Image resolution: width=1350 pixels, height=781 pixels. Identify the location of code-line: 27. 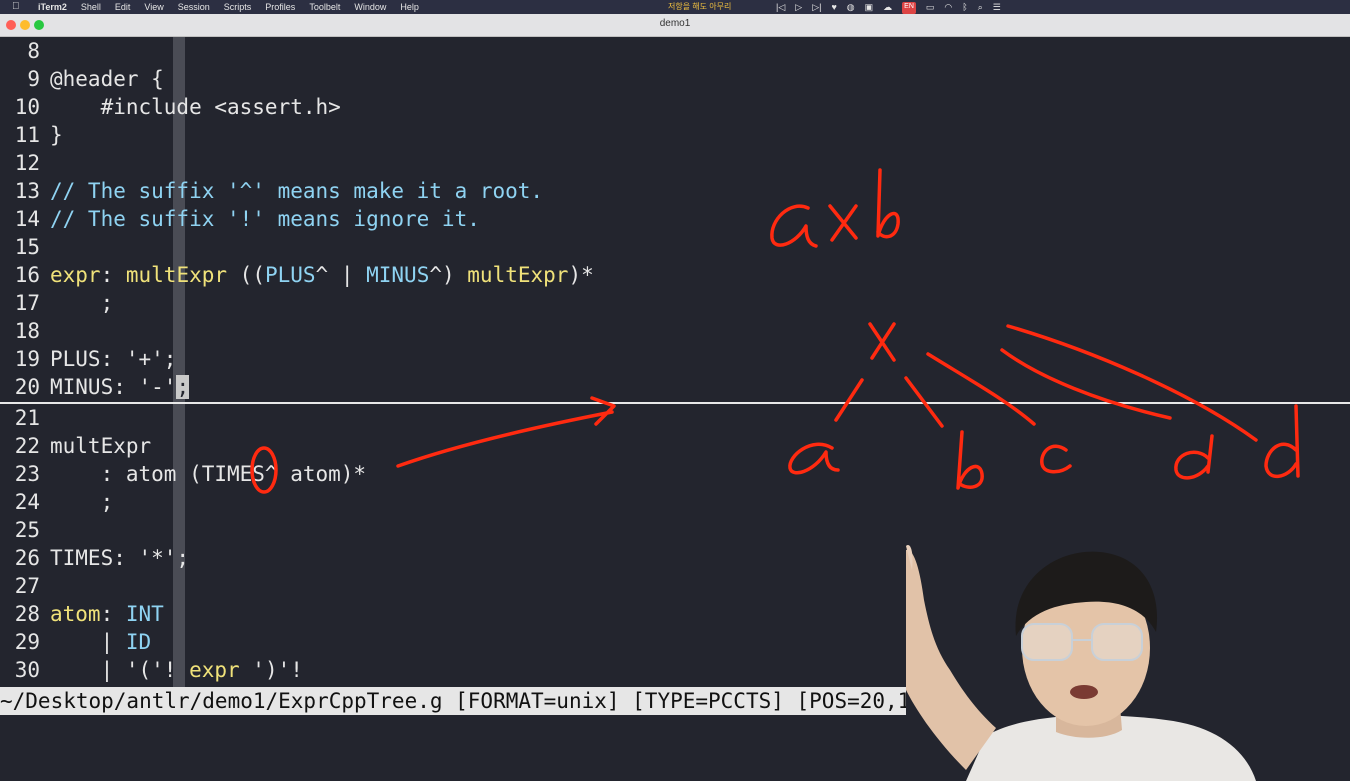
(25, 586).